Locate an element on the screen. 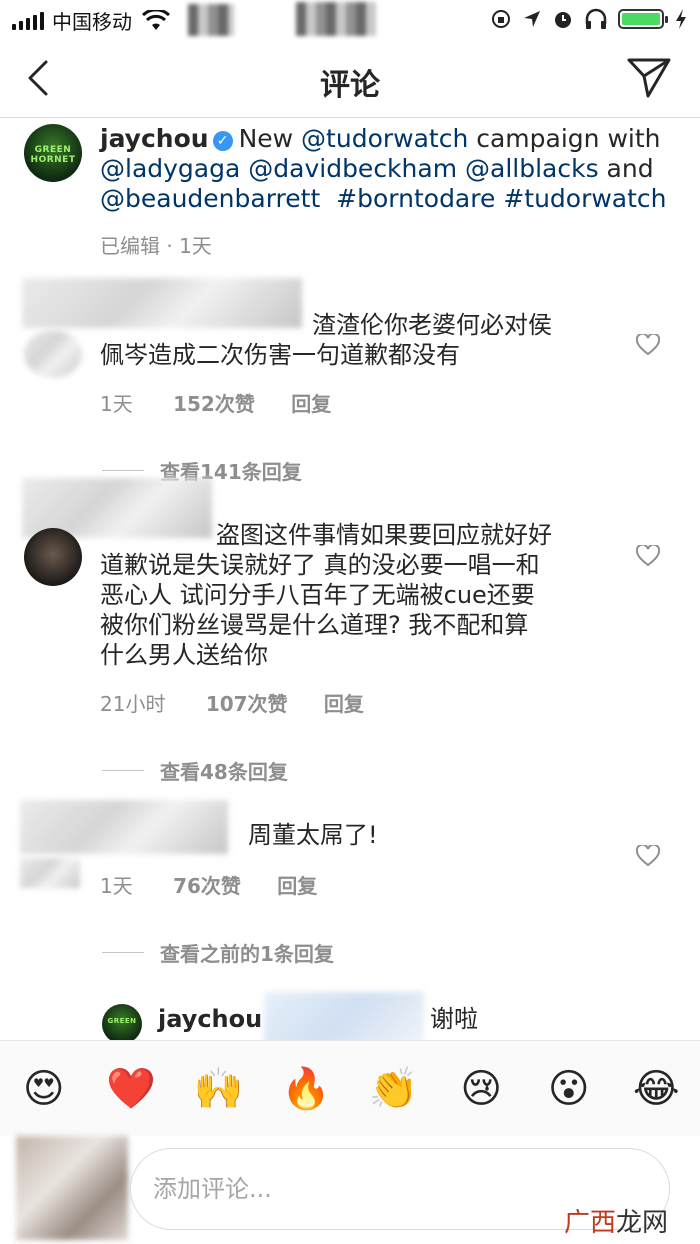  mention-link: @tudorwatch is located at coordinates (384, 138).